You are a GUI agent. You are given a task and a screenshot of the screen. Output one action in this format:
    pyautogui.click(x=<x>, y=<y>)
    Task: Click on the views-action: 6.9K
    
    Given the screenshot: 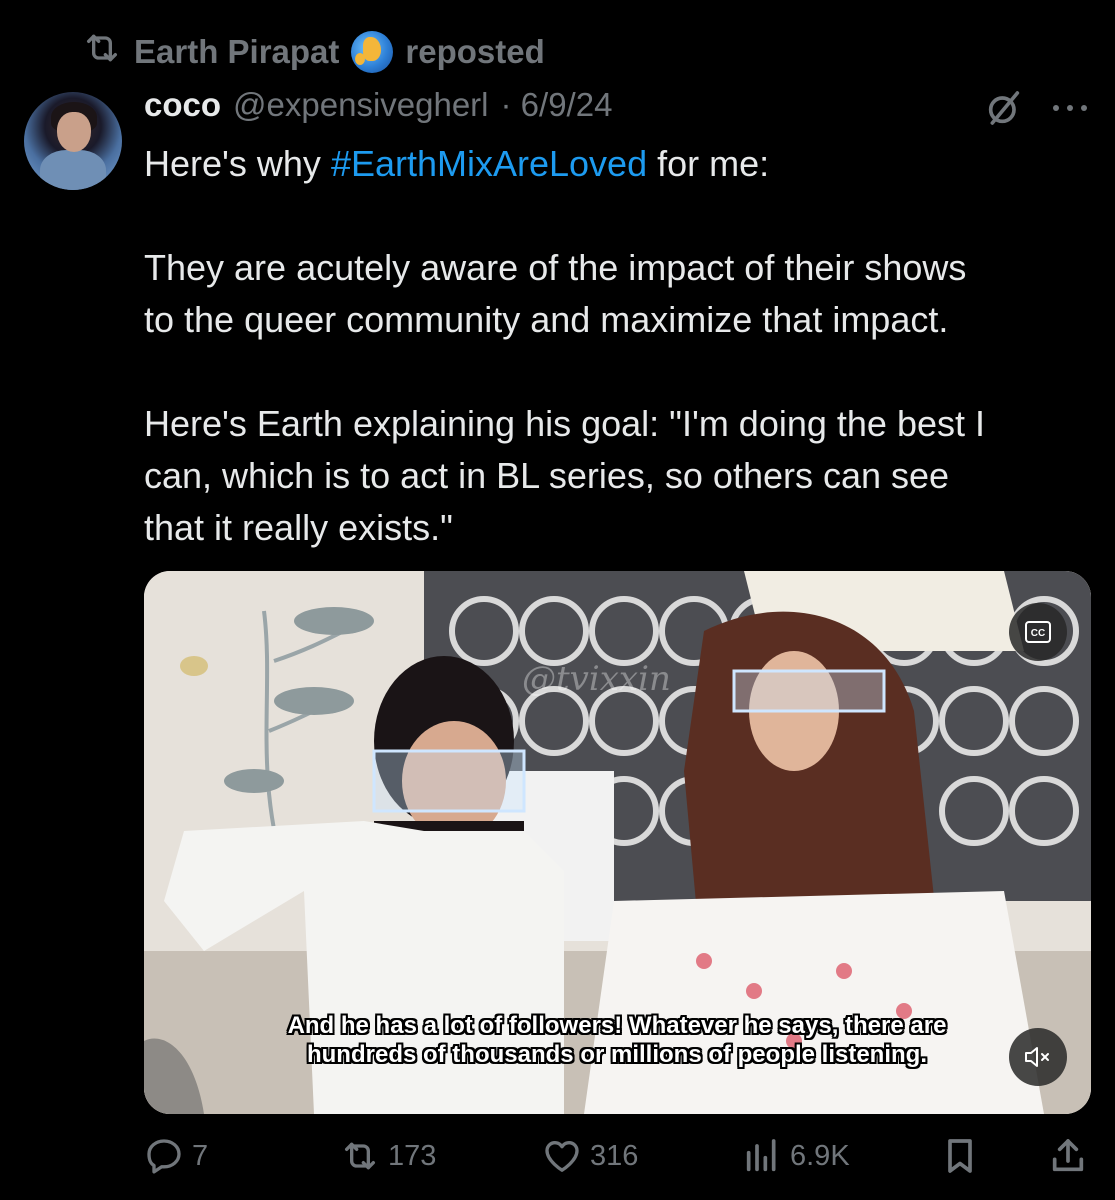 What is the action you would take?
    pyautogui.click(x=796, y=1156)
    